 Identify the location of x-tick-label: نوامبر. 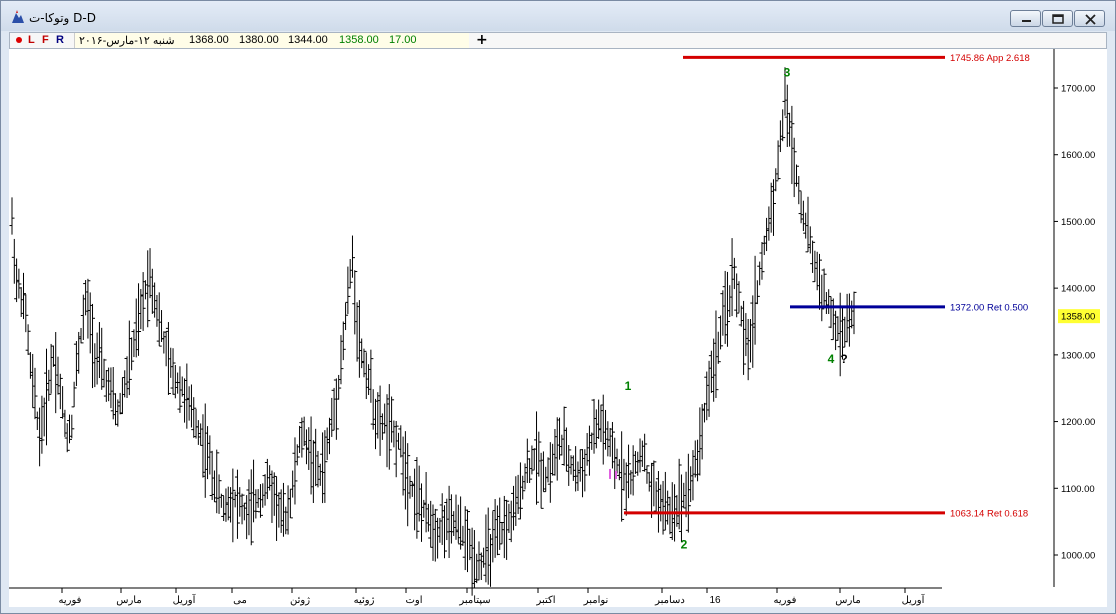
(596, 600).